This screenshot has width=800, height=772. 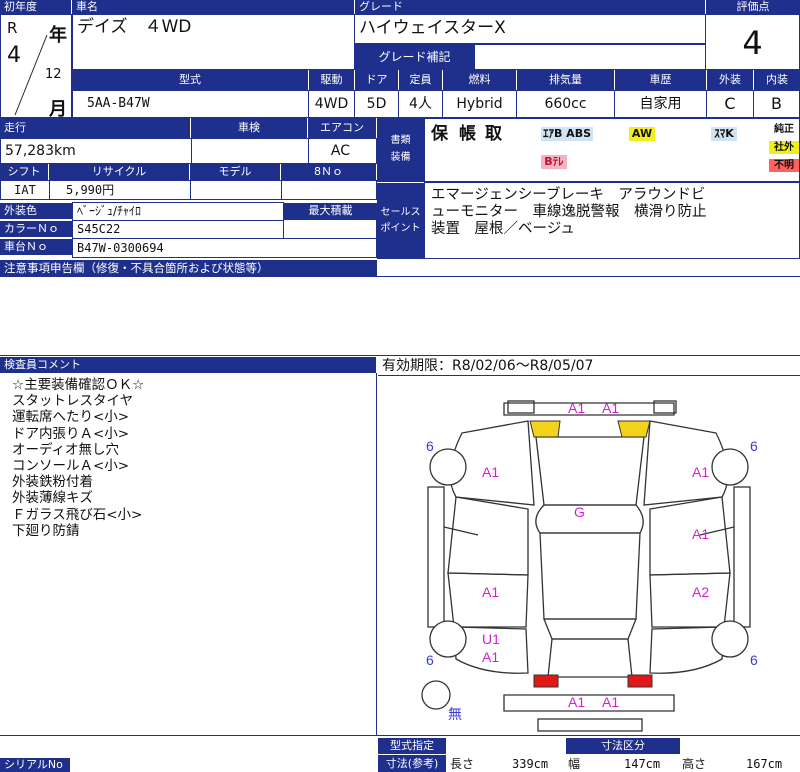 I want to click on windshield, so click(x=589, y=519).